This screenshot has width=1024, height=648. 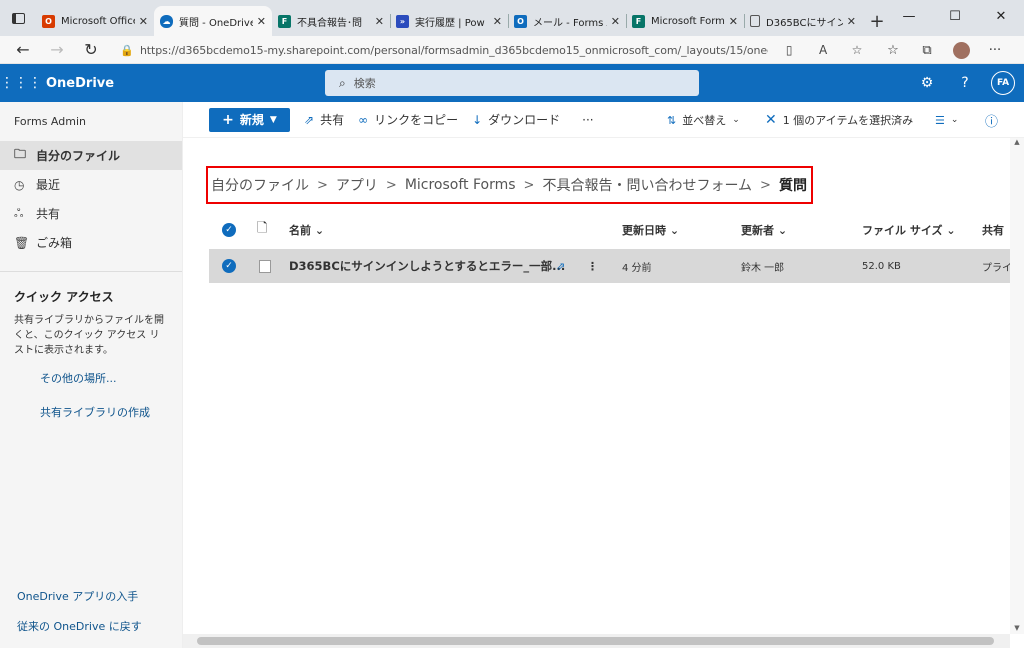 What do you see at coordinates (408, 119) in the screenshot?
I see `copy-link-button: ∞ リンクをコピー` at bounding box center [408, 119].